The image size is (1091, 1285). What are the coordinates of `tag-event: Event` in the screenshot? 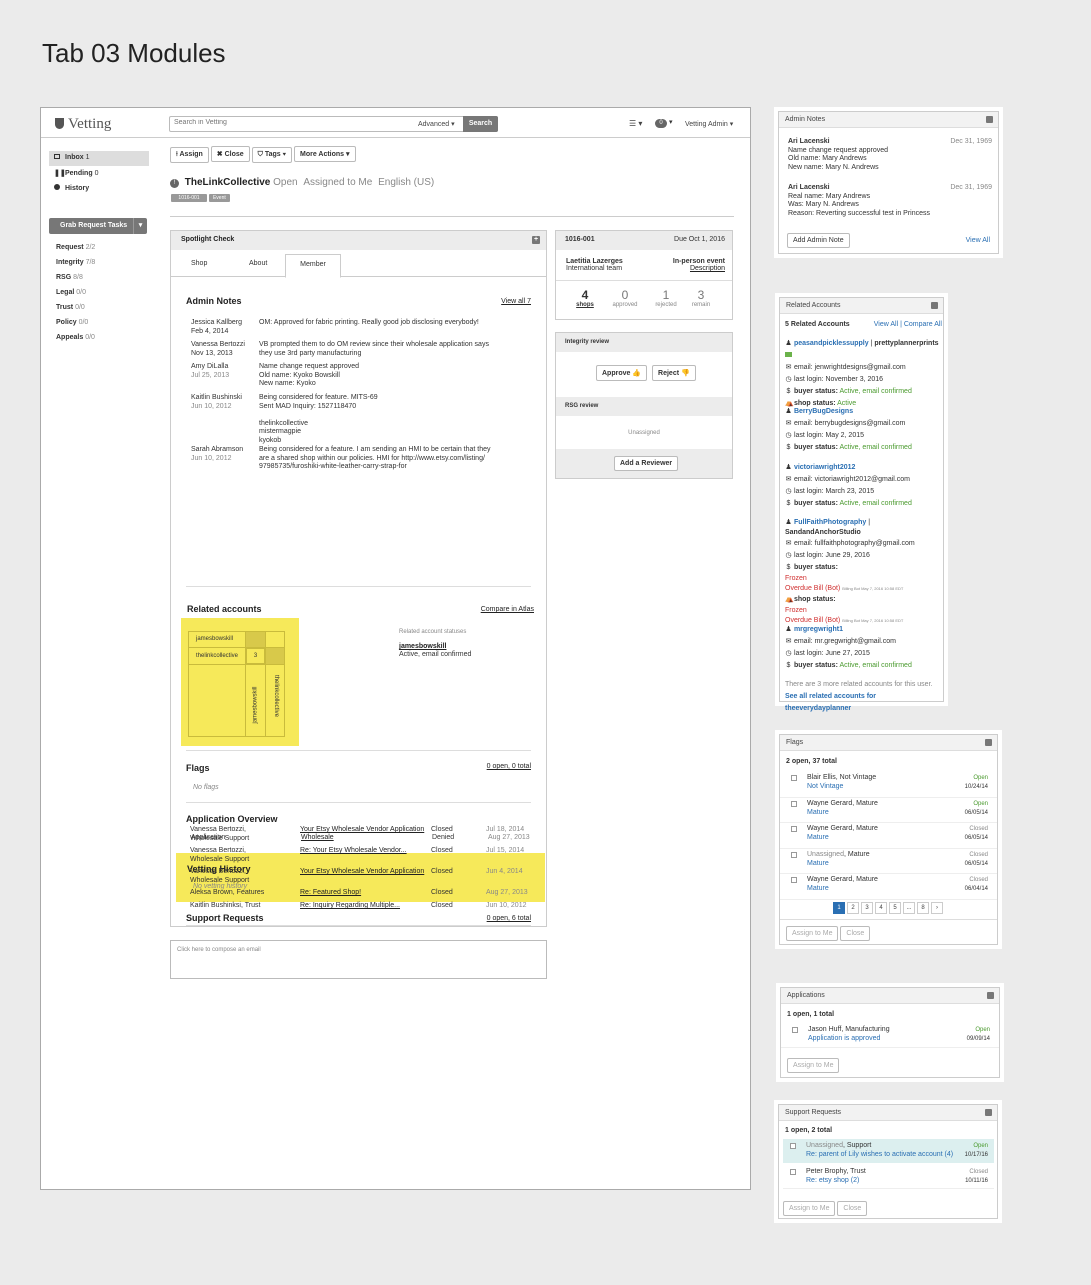 It's located at (219, 198).